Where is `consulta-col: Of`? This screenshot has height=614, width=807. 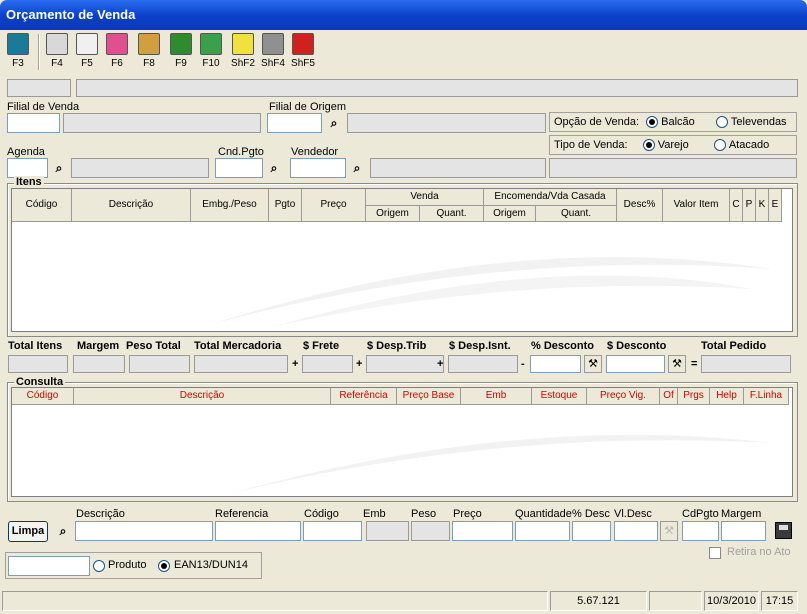
consulta-col: Of is located at coordinates (669, 396).